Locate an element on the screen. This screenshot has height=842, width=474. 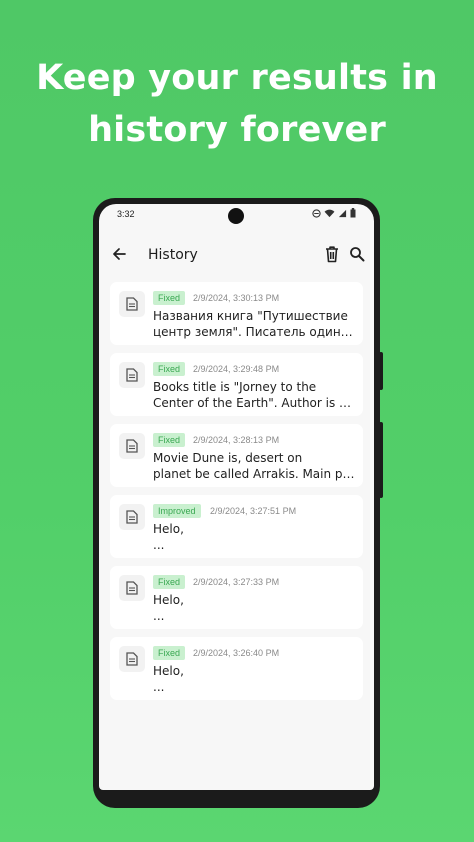
item-timestamp: 2/9/2024, 3:27:33 PM is located at coordinates (236, 582).